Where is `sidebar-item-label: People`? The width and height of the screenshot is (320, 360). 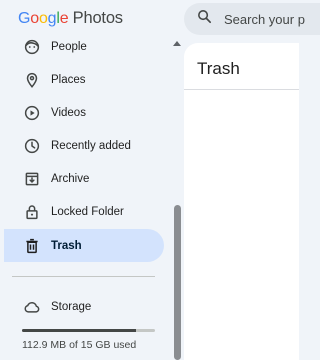
sidebar-item-label: People is located at coordinates (69, 46).